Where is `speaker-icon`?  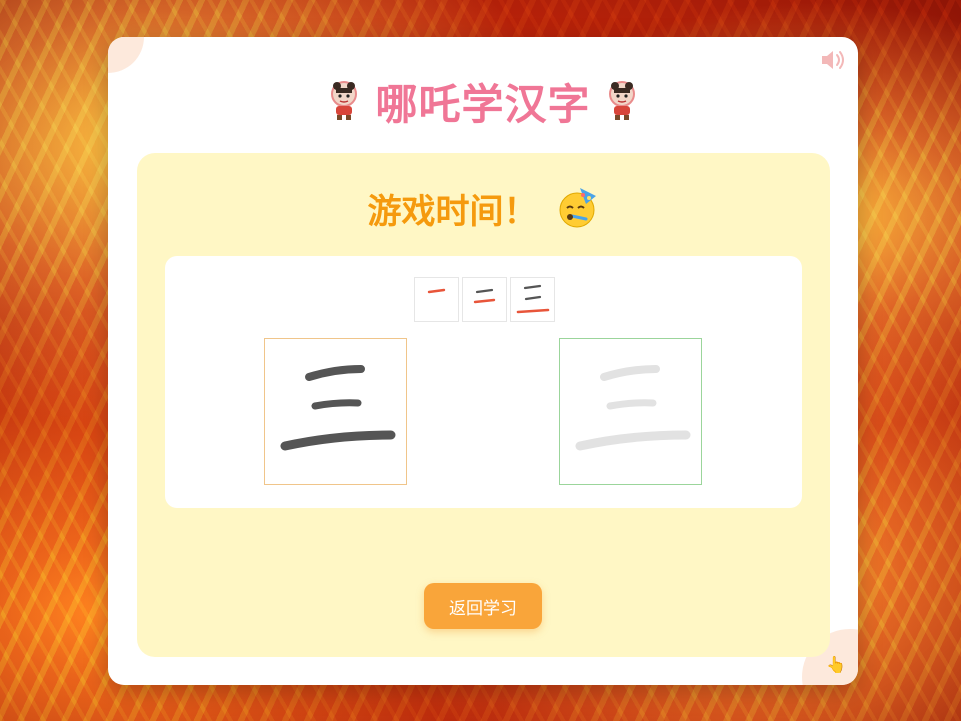
speaker-icon is located at coordinates (834, 60).